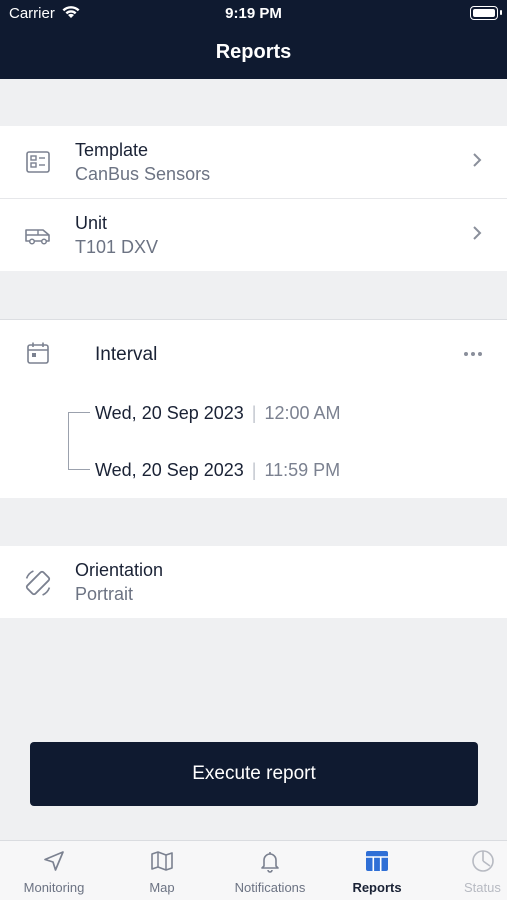 This screenshot has height=900, width=507. What do you see at coordinates (38, 583) in the screenshot?
I see `rotate-icon` at bounding box center [38, 583].